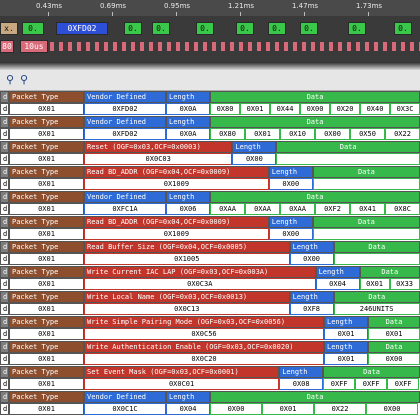  What do you see at coordinates (405, 109) in the screenshot?
I see `data-byte: 0X3C` at bounding box center [405, 109].